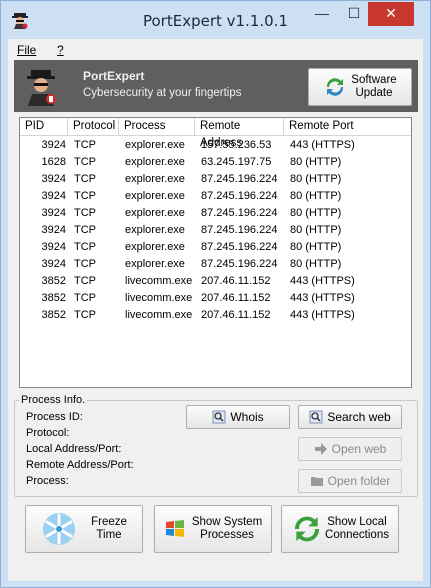  What do you see at coordinates (59, 529) in the screenshot?
I see `snowflake-icon` at bounding box center [59, 529].